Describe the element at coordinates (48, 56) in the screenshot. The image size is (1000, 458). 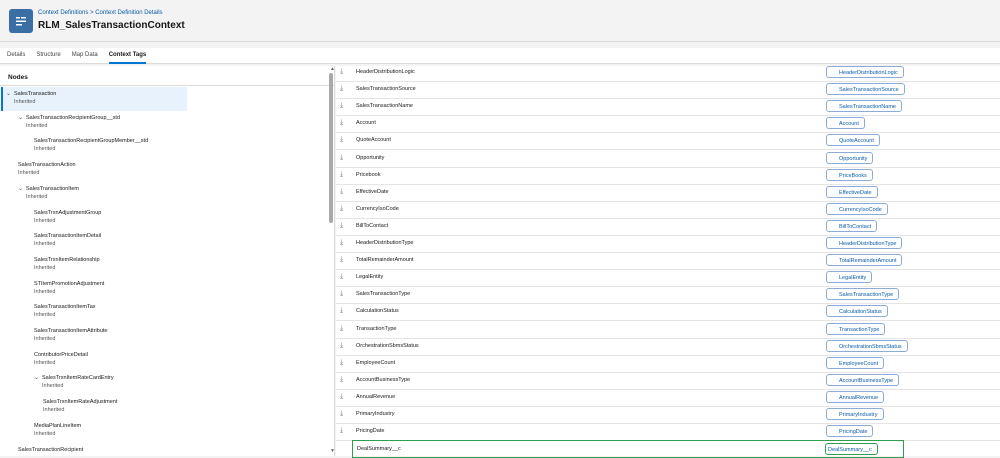
I see `tab-structure: Structure` at that location.